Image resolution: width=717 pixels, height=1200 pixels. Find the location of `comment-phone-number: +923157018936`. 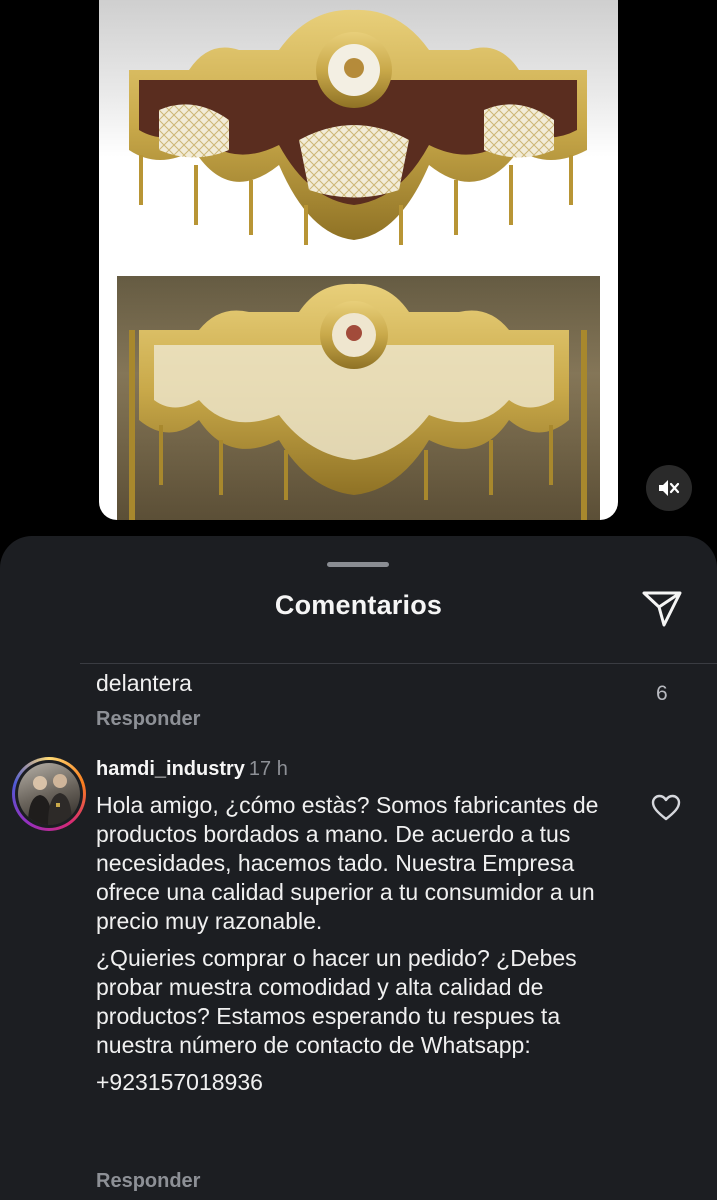

comment-phone-number: +923157018936 is located at coordinates (179, 1082).